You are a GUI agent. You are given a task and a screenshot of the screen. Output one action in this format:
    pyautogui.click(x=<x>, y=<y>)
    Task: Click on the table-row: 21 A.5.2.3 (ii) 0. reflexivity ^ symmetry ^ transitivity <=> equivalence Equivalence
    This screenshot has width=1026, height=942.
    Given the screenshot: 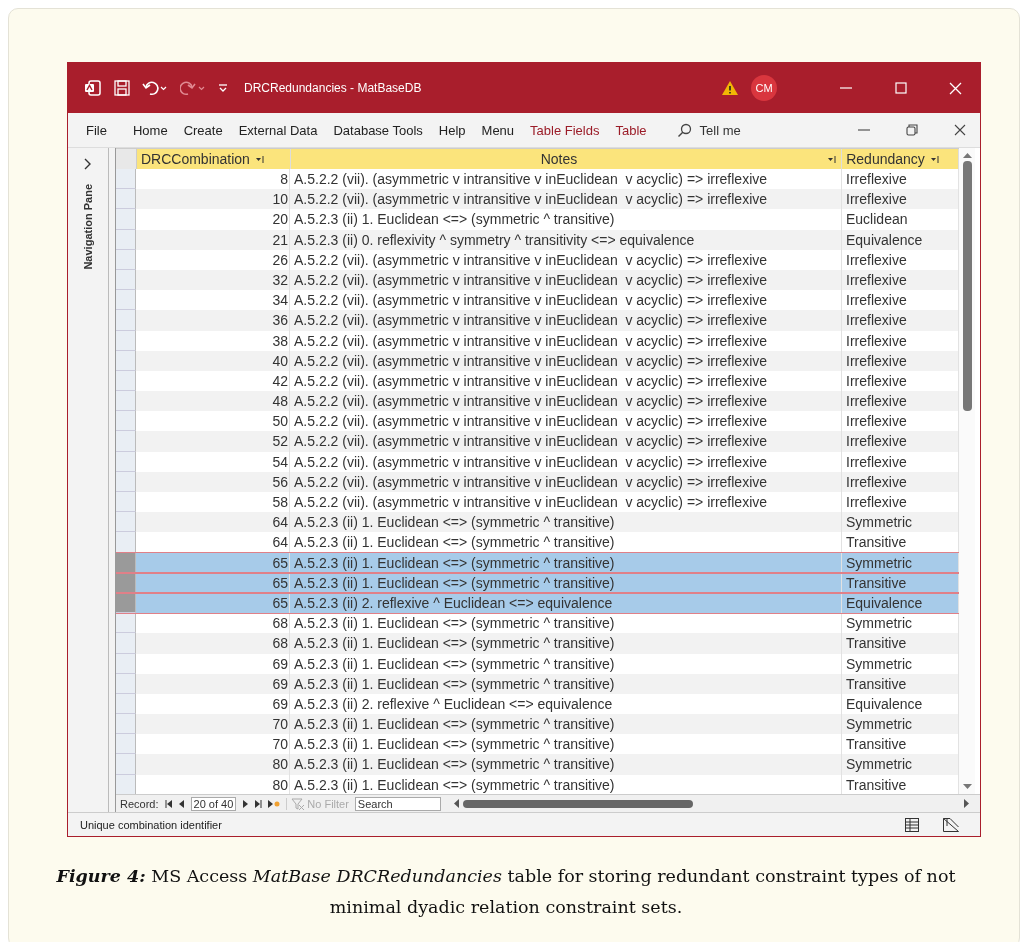 What is the action you would take?
    pyautogui.click(x=537, y=239)
    